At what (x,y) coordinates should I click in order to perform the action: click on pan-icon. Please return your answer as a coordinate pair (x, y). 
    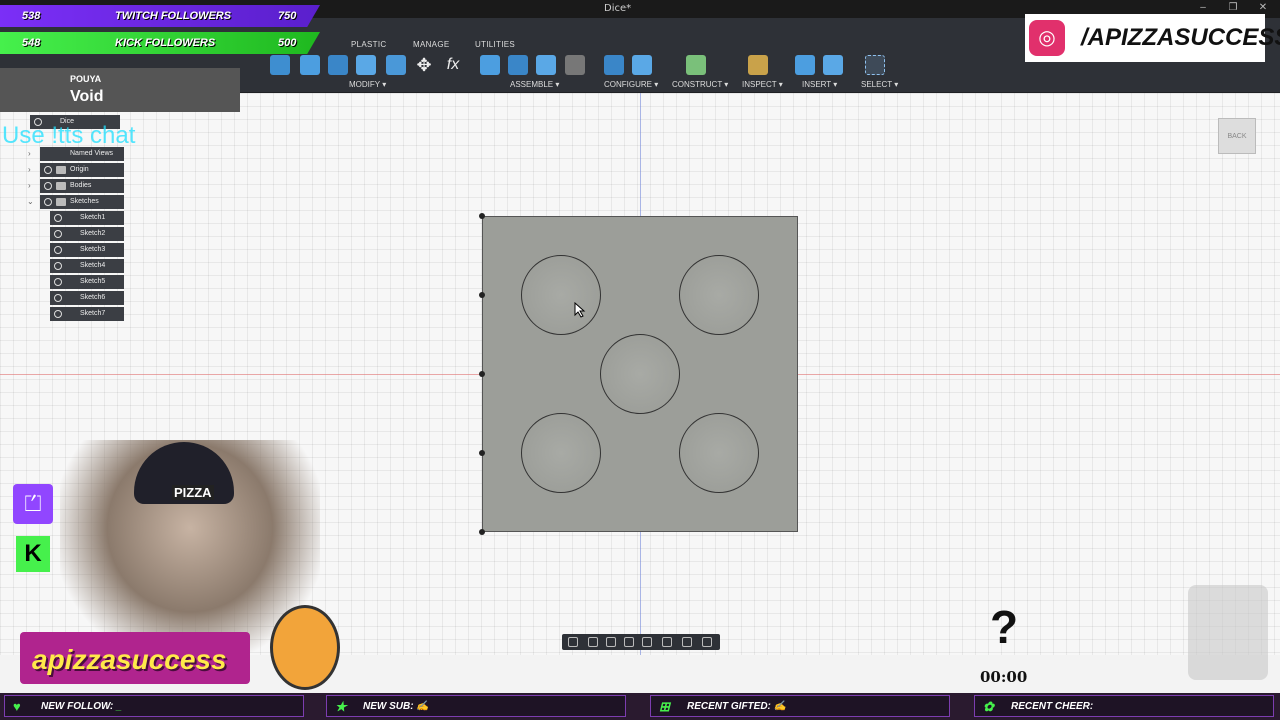
    Looking at the image, I should click on (611, 642).